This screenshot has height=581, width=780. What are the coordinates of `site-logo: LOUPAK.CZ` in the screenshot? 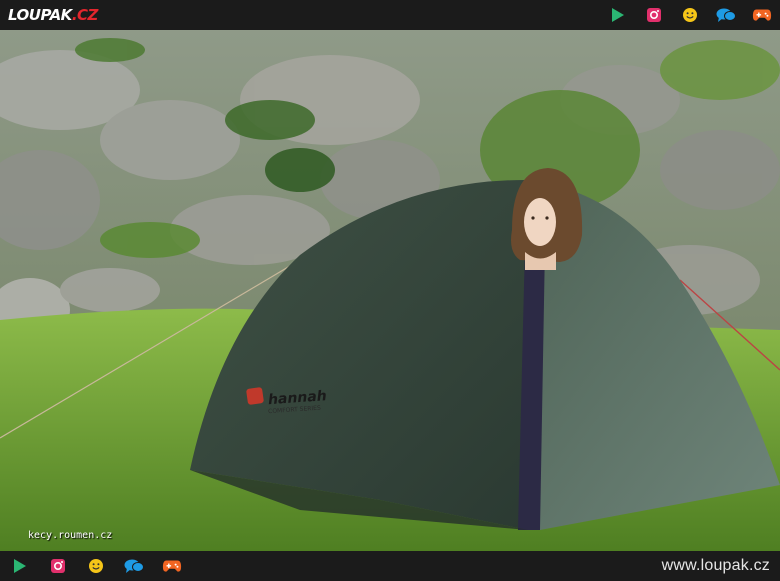 It's located at (53, 15).